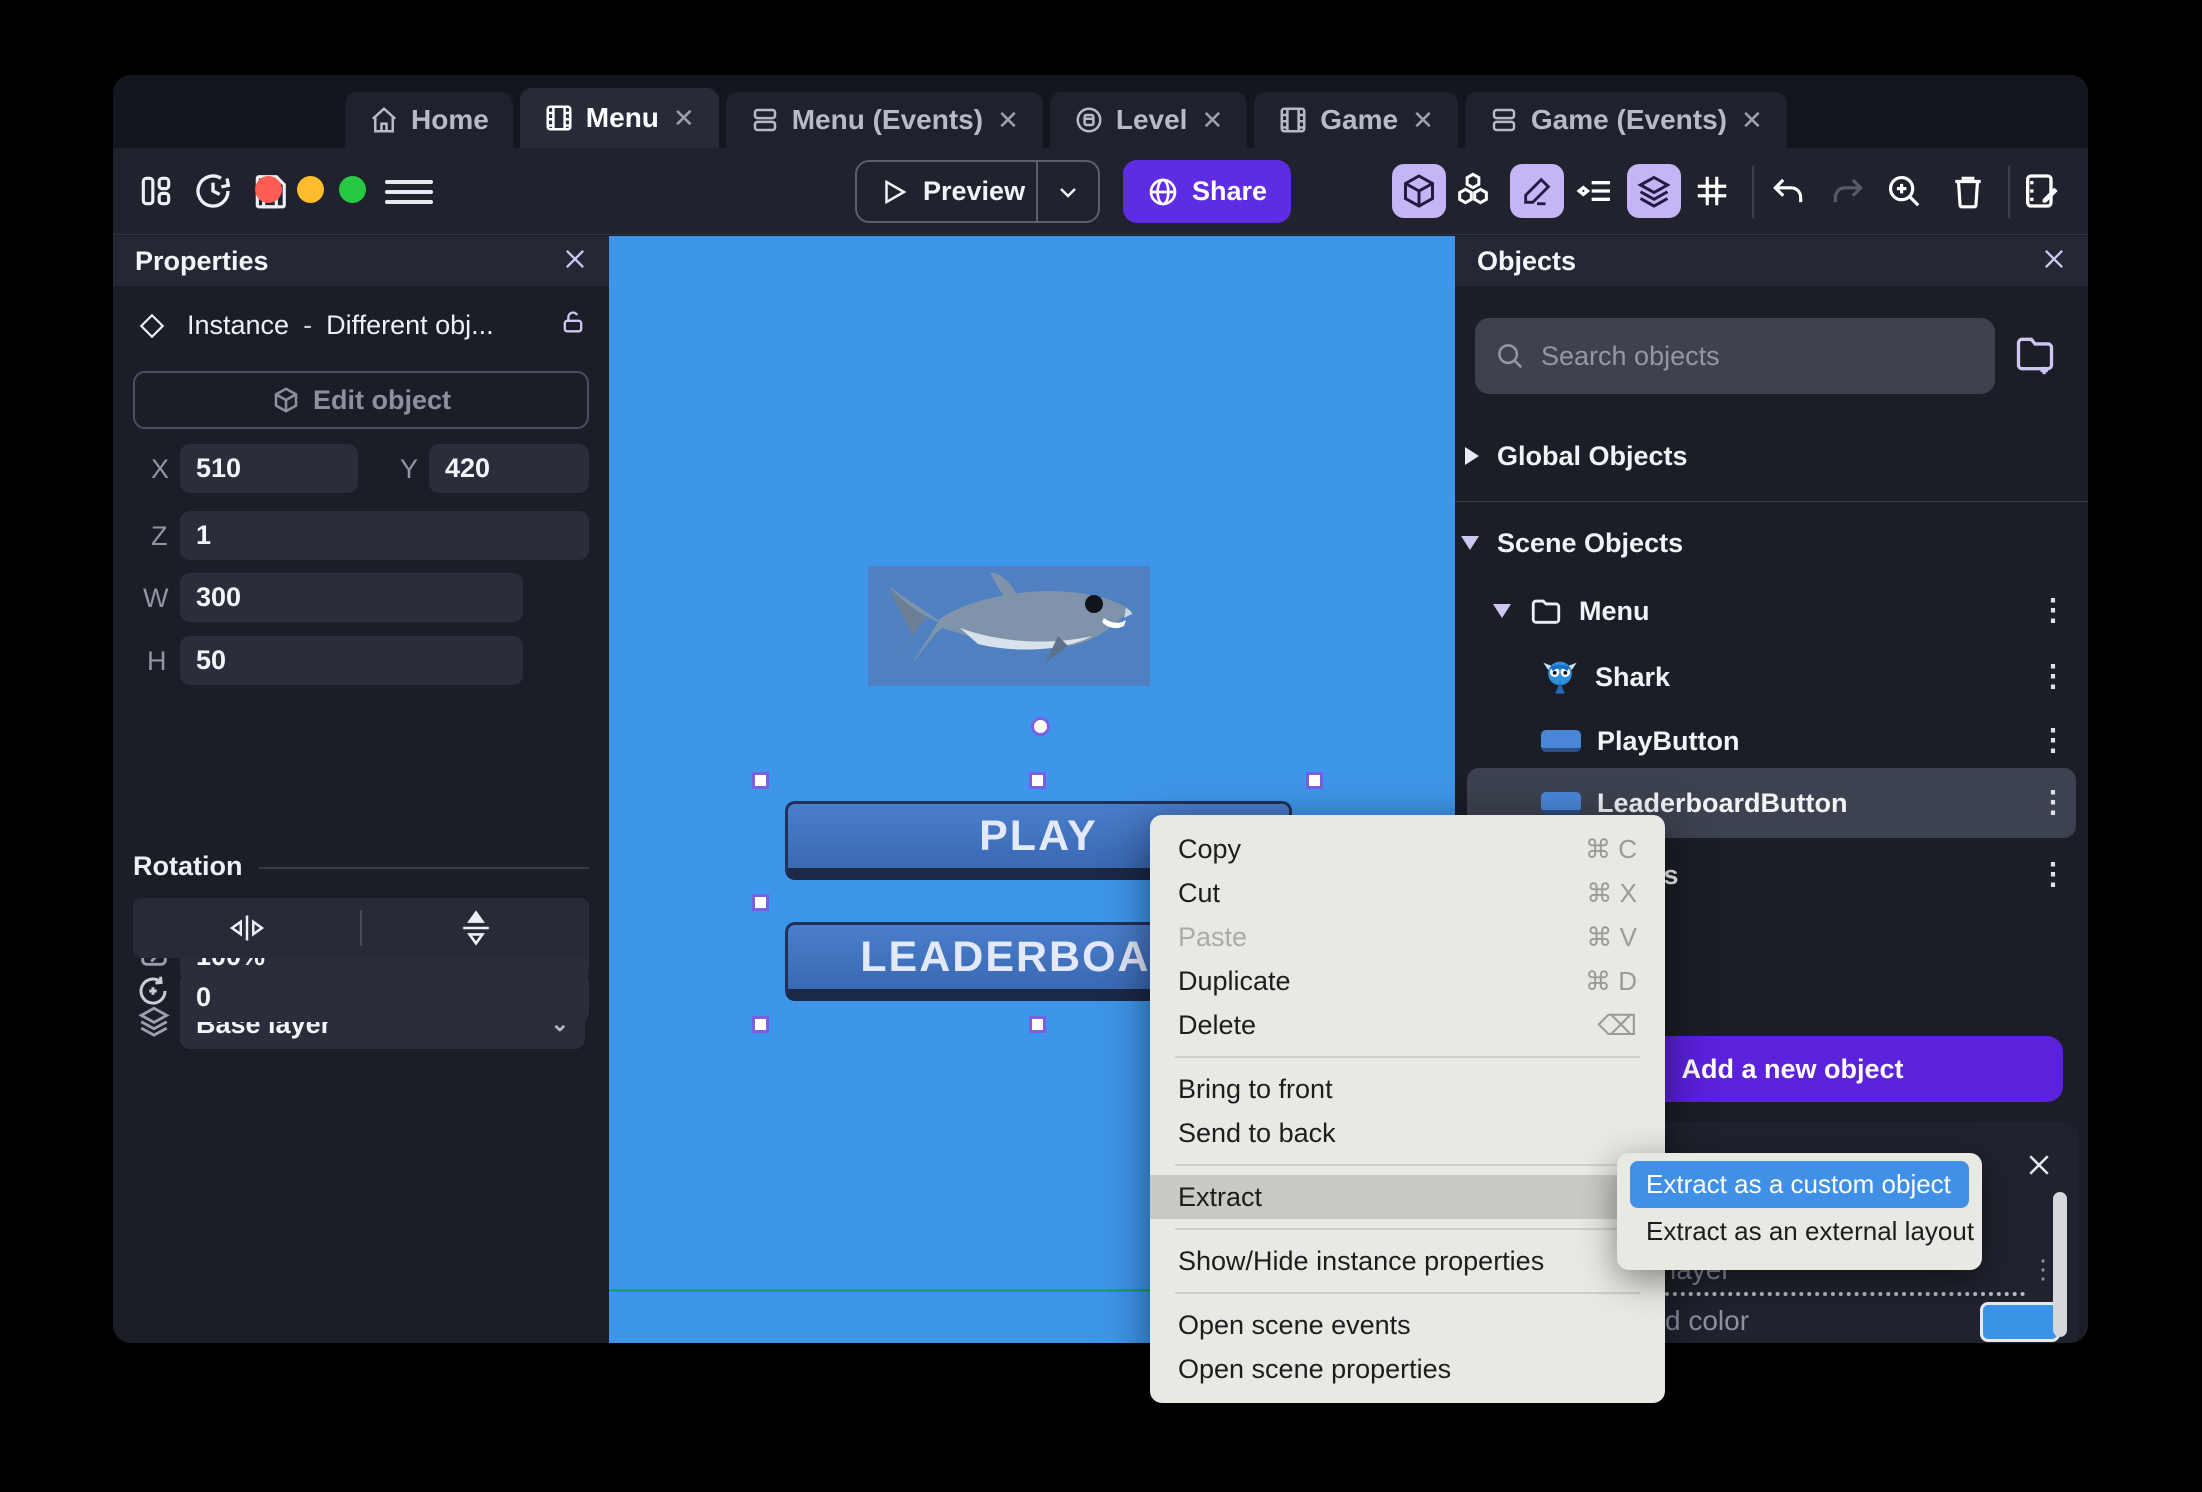 The image size is (2202, 1492). What do you see at coordinates (352, 189) in the screenshot?
I see `traffic-light-zoom` at bounding box center [352, 189].